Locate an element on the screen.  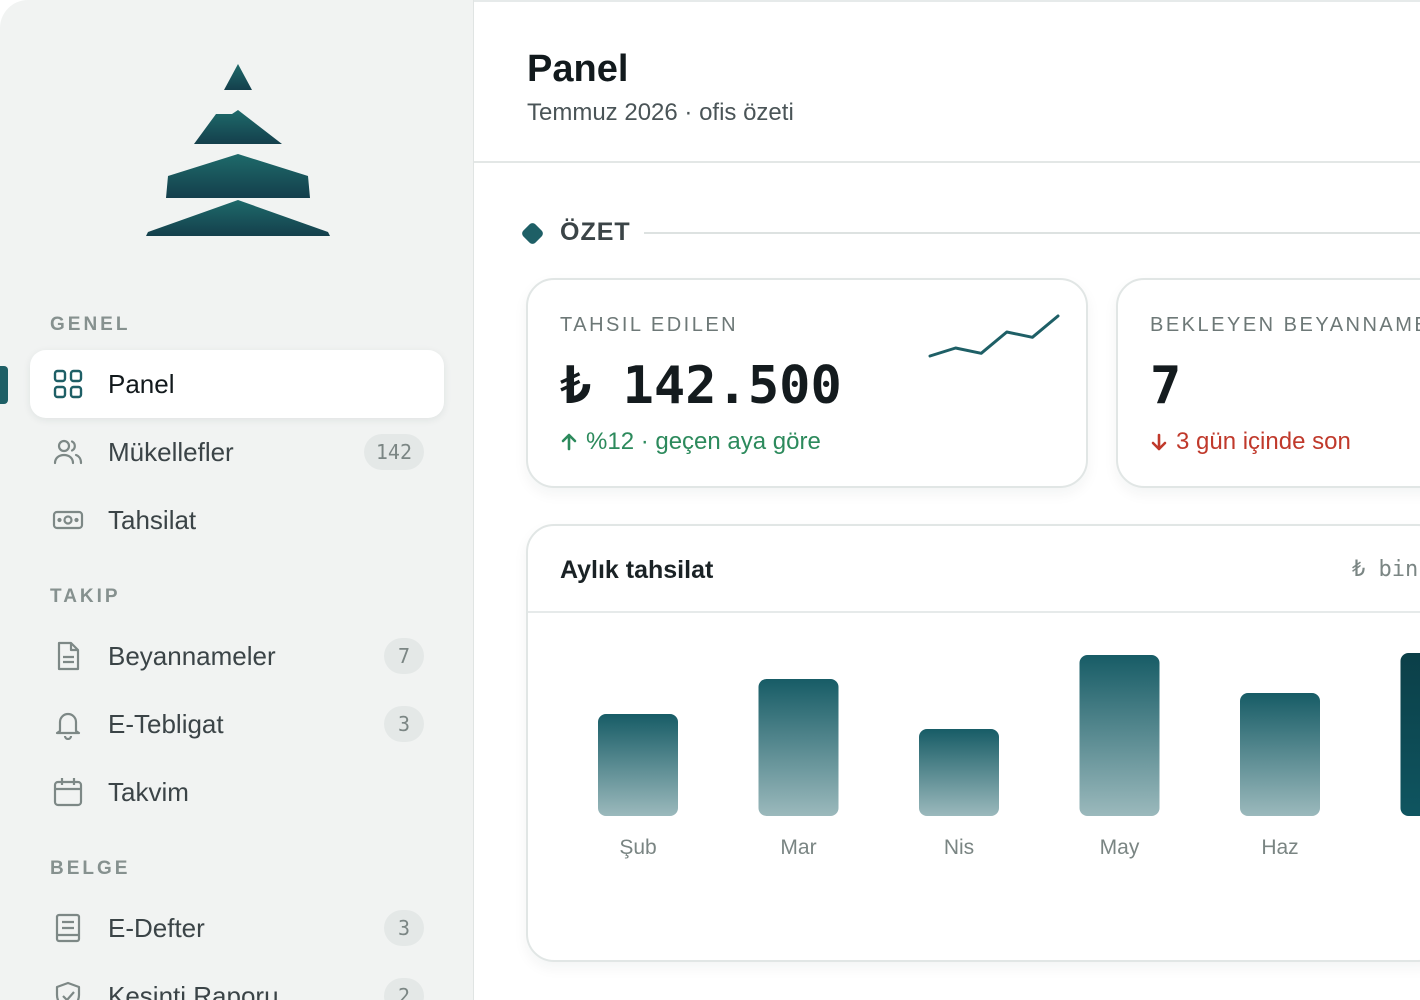
calendar-icon is located at coordinates (68, 792).